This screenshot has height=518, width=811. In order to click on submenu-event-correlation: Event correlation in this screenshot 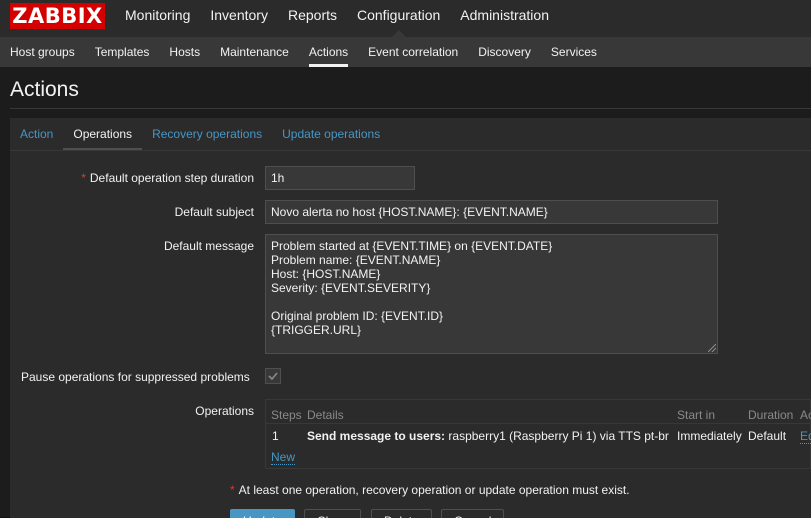, I will do `click(413, 52)`.